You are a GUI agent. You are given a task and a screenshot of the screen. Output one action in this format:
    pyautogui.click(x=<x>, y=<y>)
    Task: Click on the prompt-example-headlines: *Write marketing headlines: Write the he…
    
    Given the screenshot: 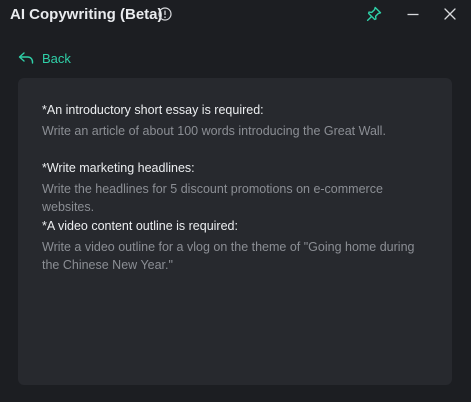 What is the action you would take?
    pyautogui.click(x=238, y=188)
    